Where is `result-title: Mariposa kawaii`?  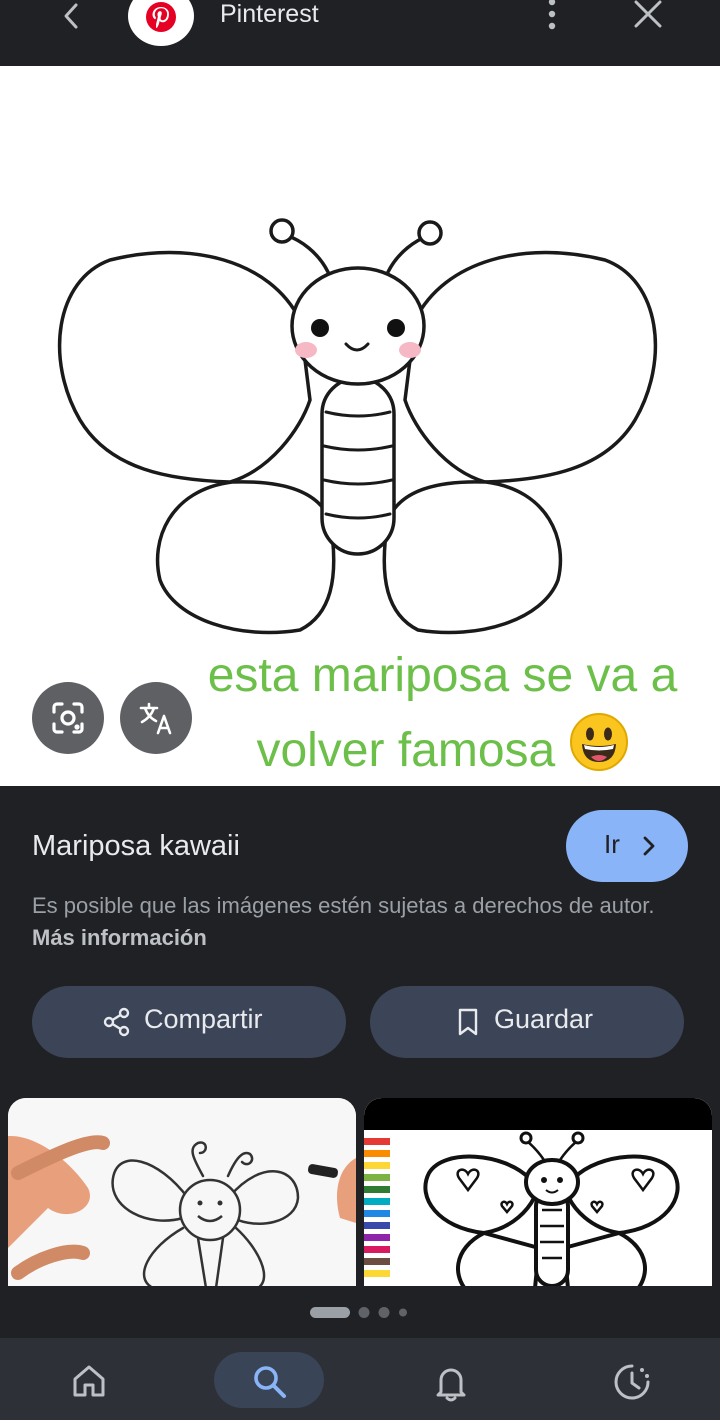 result-title: Mariposa kawaii is located at coordinates (136, 846).